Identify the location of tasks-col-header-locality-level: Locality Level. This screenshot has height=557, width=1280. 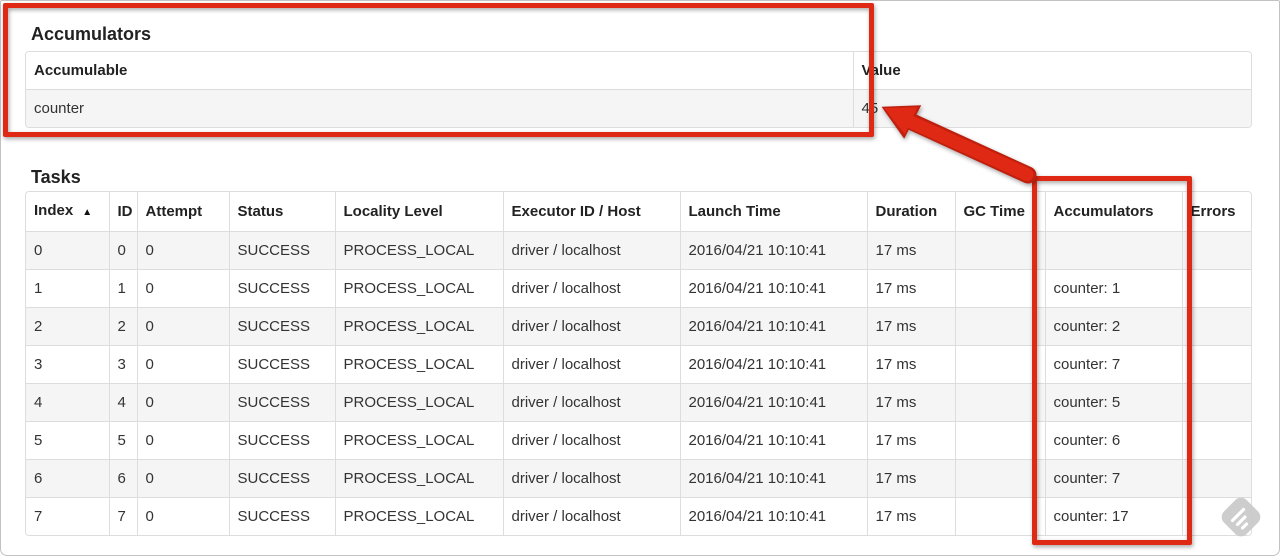
(418, 212).